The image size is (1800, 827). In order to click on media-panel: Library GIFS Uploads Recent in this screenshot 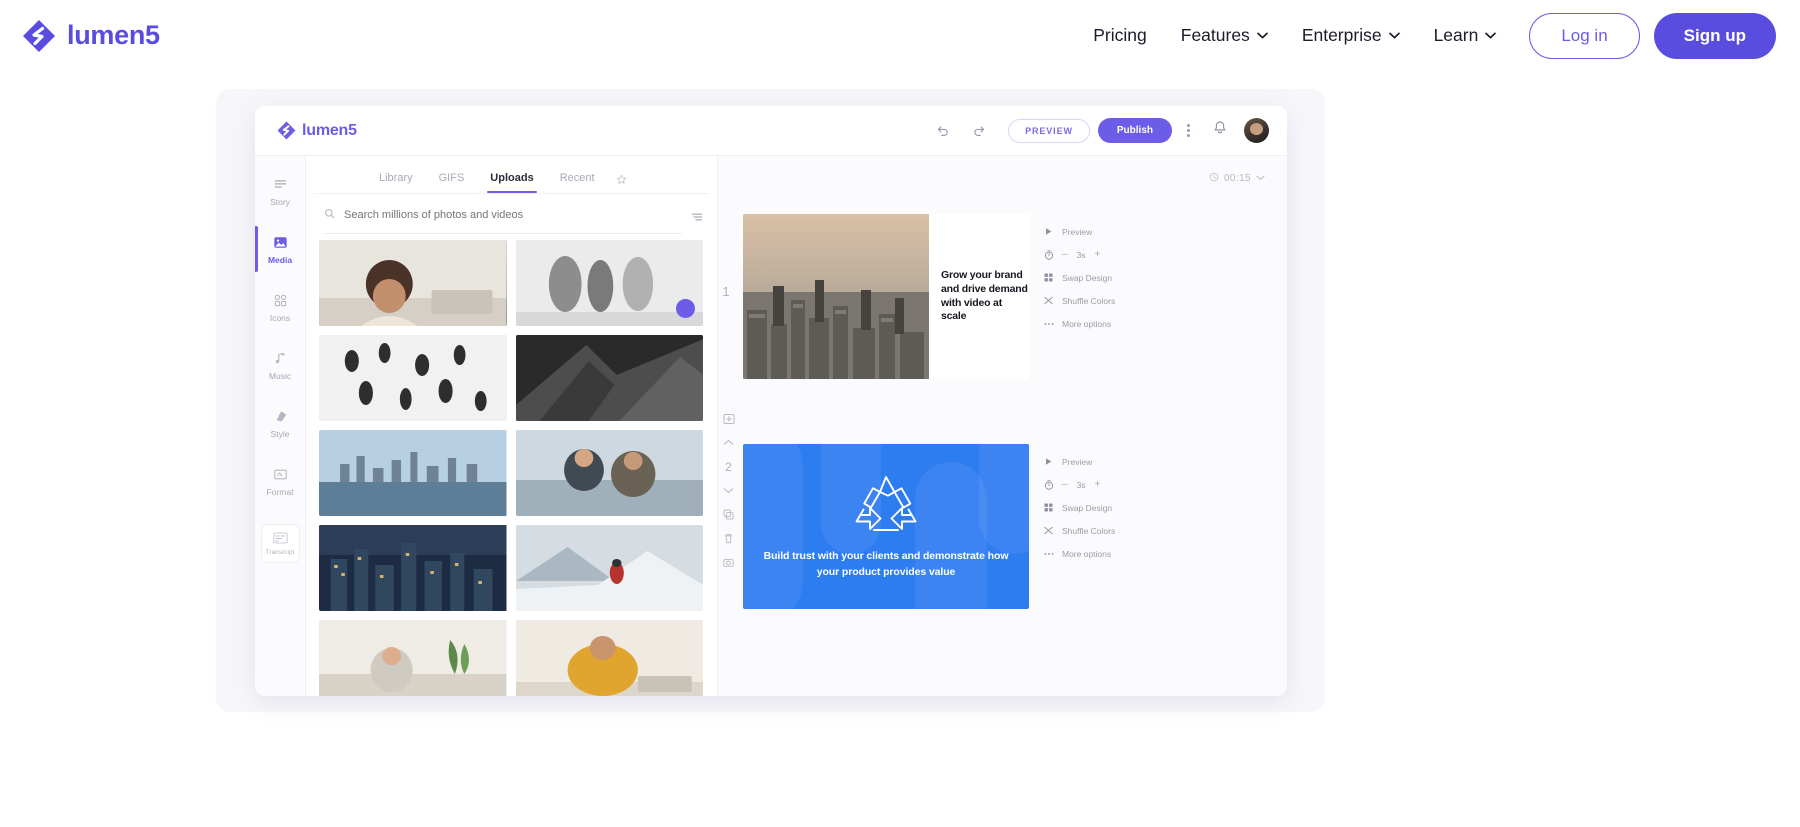, I will do `click(512, 426)`.